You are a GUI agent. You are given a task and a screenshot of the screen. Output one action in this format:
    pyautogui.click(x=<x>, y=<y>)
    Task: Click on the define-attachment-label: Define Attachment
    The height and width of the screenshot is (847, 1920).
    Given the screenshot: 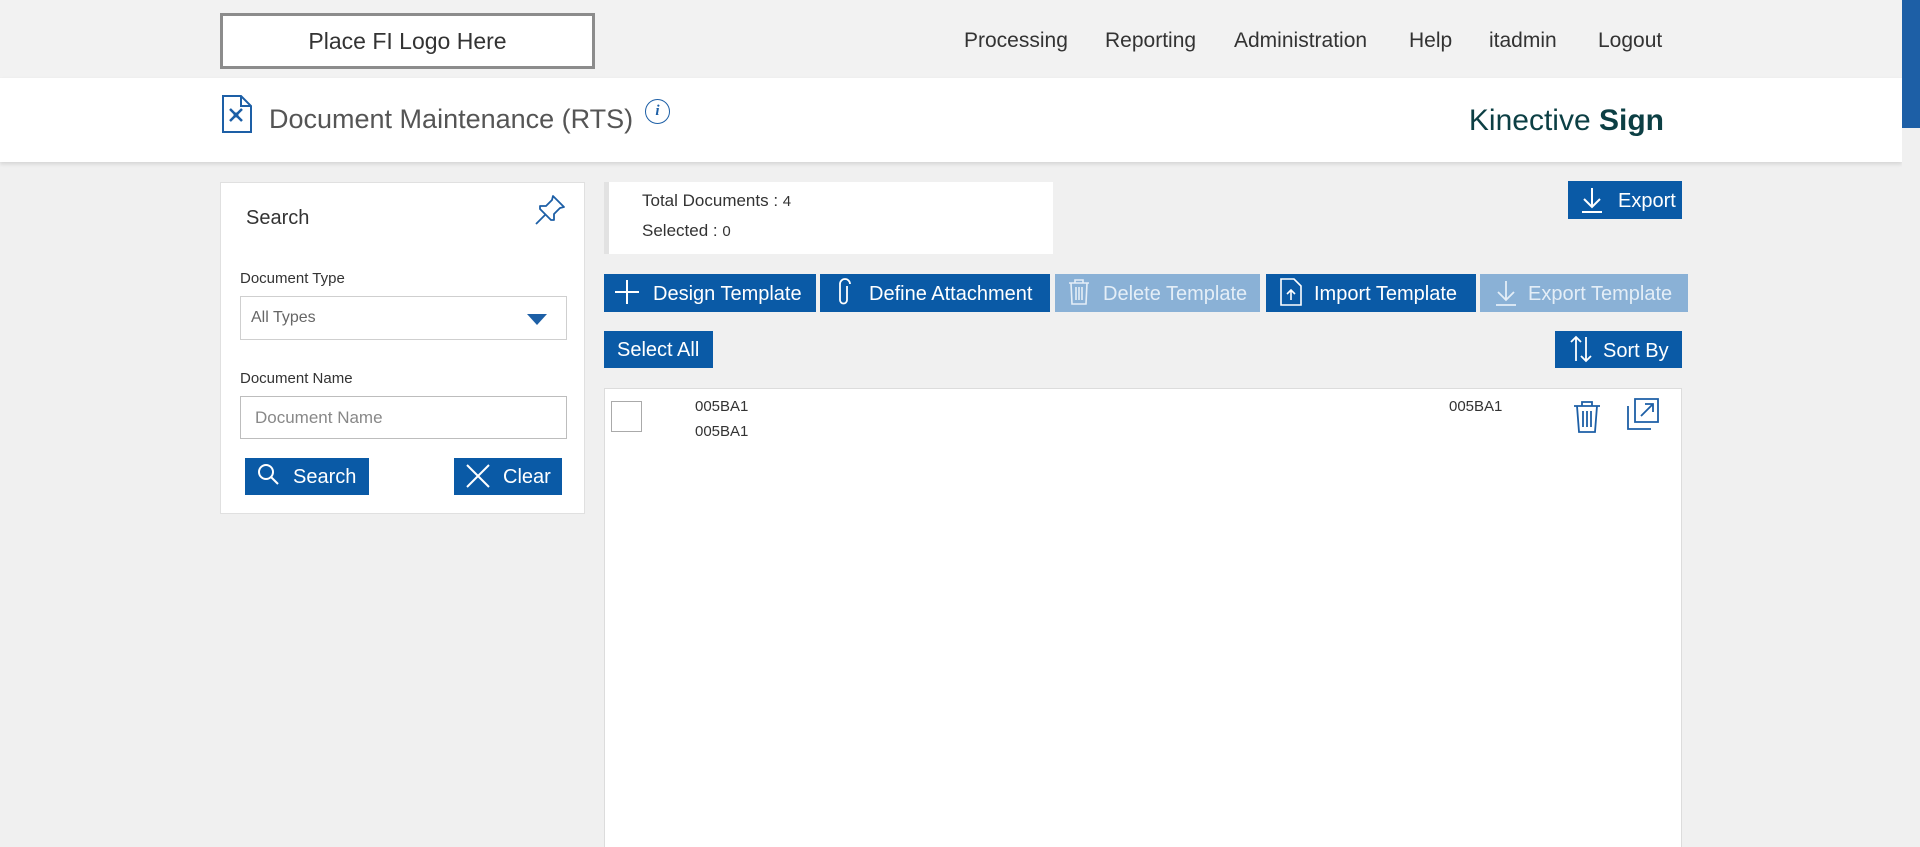 What is the action you would take?
    pyautogui.click(x=951, y=294)
    